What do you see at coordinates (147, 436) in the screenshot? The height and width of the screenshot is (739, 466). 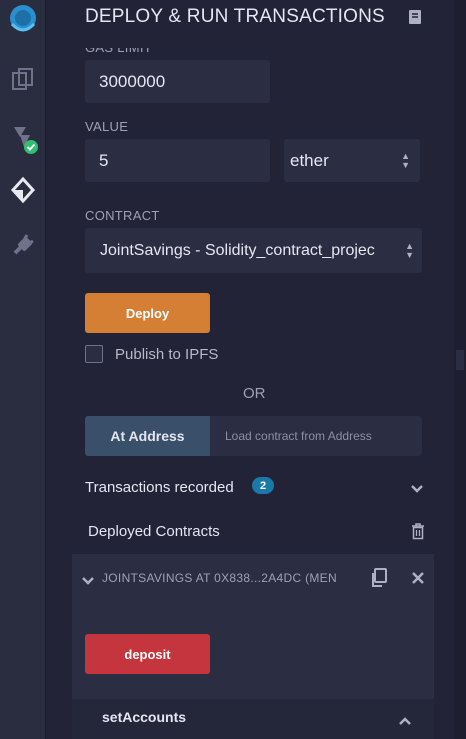 I see `at-address-button: At Address` at bounding box center [147, 436].